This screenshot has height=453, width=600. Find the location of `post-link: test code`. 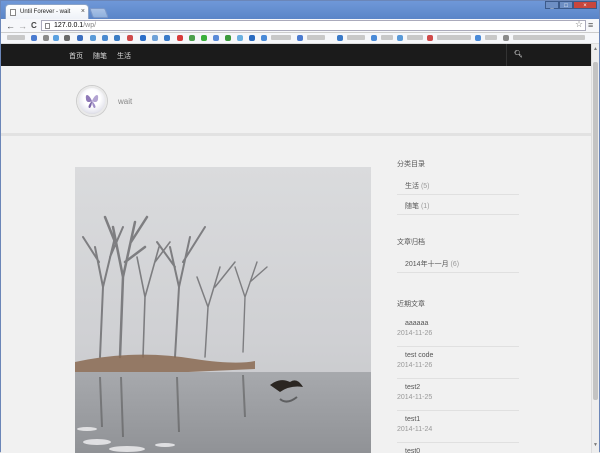

post-link: test code is located at coordinates (458, 355).